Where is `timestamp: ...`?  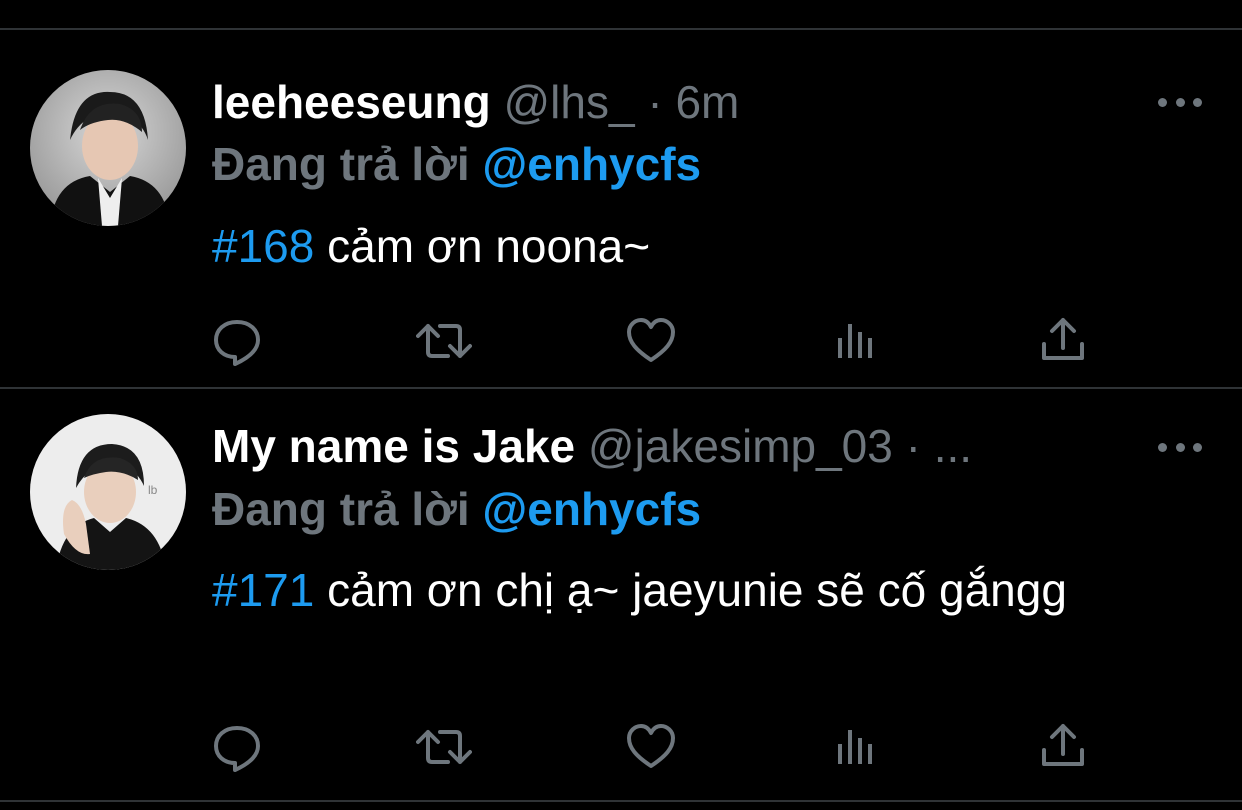 timestamp: ... is located at coordinates (953, 446).